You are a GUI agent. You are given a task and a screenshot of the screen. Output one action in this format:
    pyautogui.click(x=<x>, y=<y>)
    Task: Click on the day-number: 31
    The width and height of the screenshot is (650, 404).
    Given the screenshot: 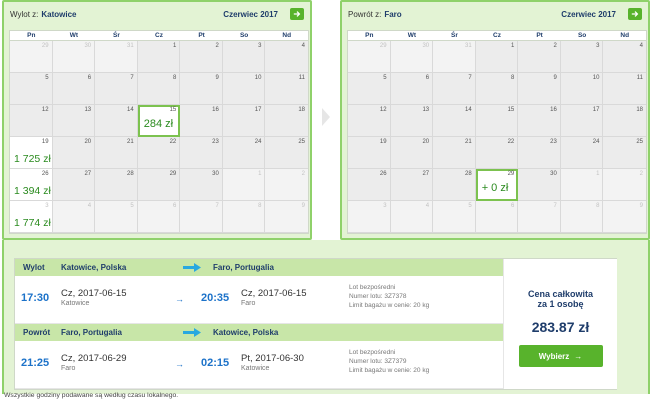 What is the action you would take?
    pyautogui.click(x=130, y=46)
    